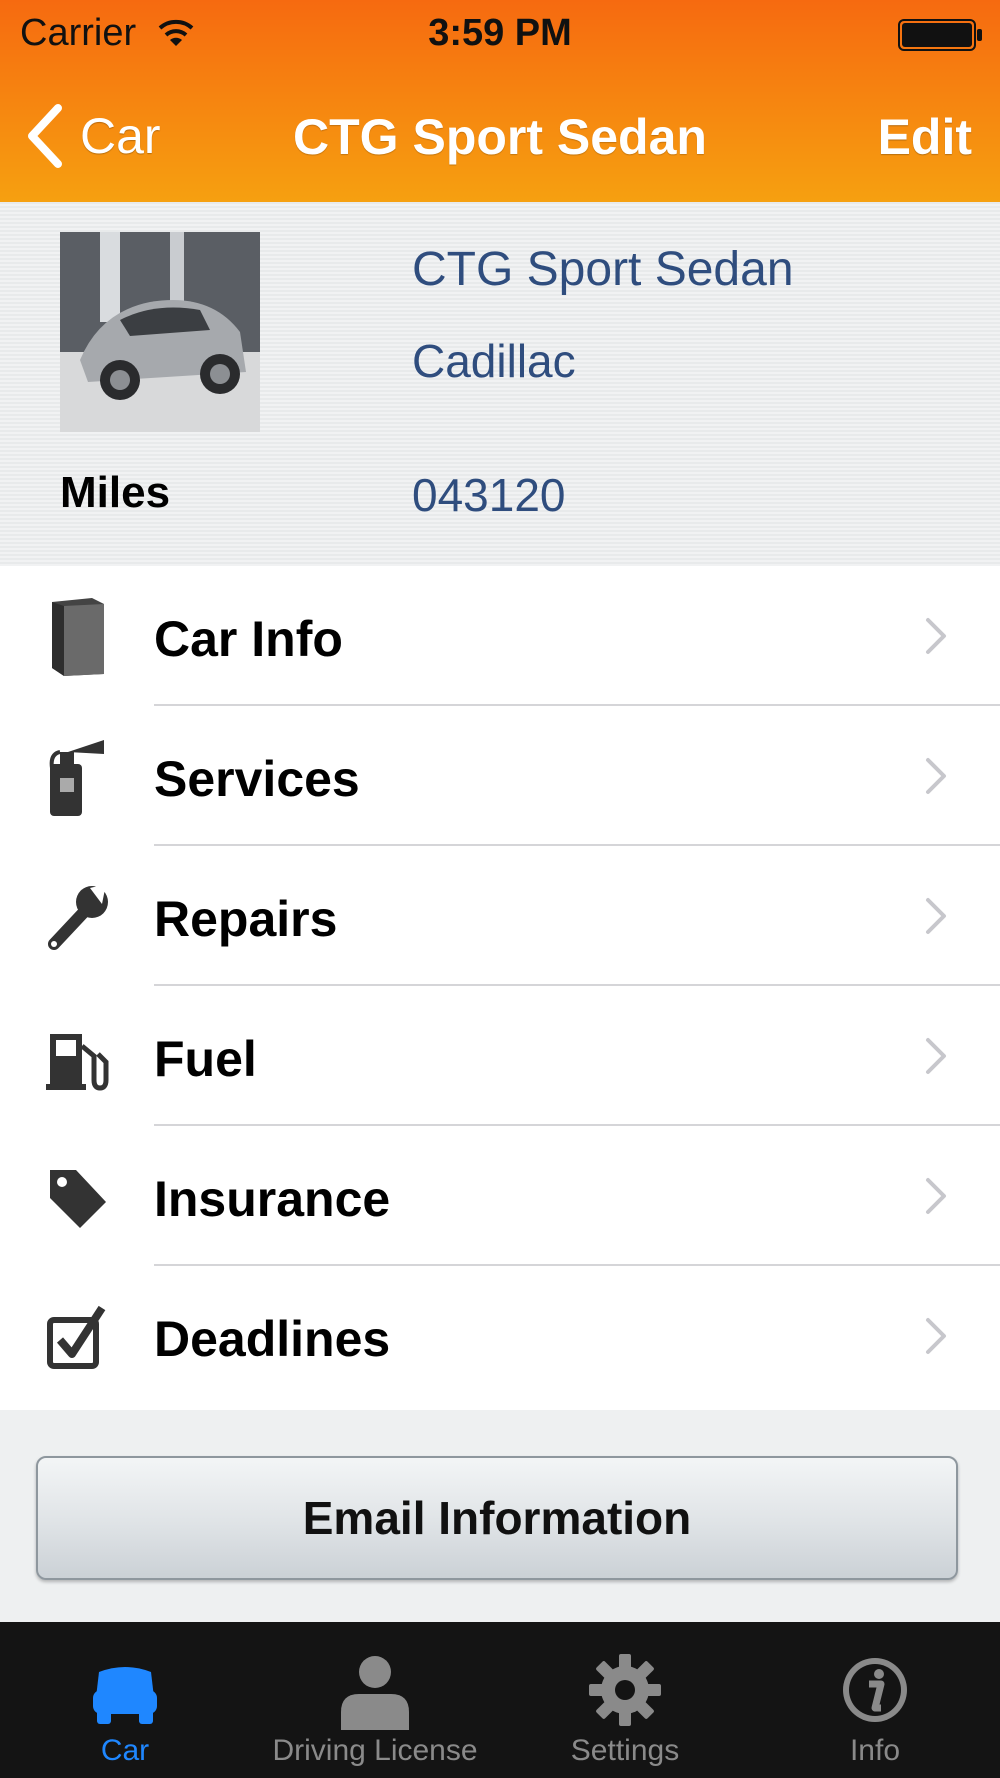 Image resolution: width=1000 pixels, height=1778 pixels. I want to click on battery-icon, so click(940, 35).